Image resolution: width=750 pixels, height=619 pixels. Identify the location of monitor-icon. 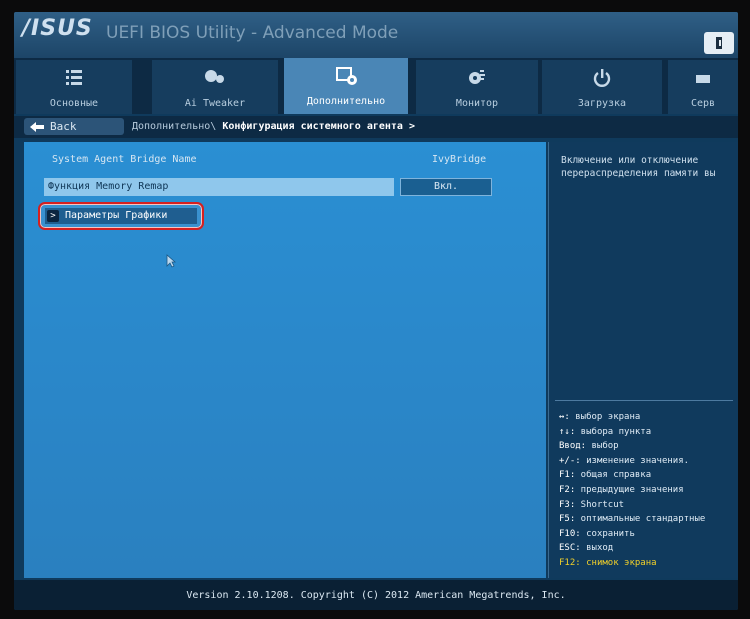
(477, 78).